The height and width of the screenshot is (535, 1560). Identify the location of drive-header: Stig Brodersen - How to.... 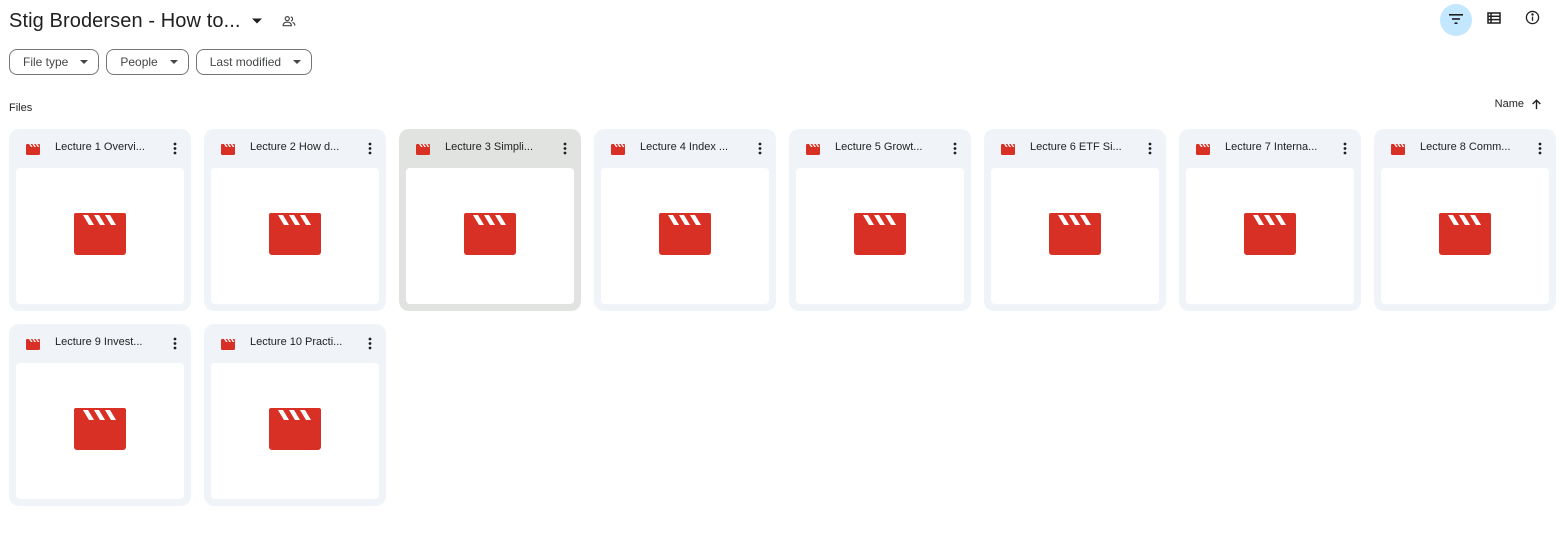
(780, 20).